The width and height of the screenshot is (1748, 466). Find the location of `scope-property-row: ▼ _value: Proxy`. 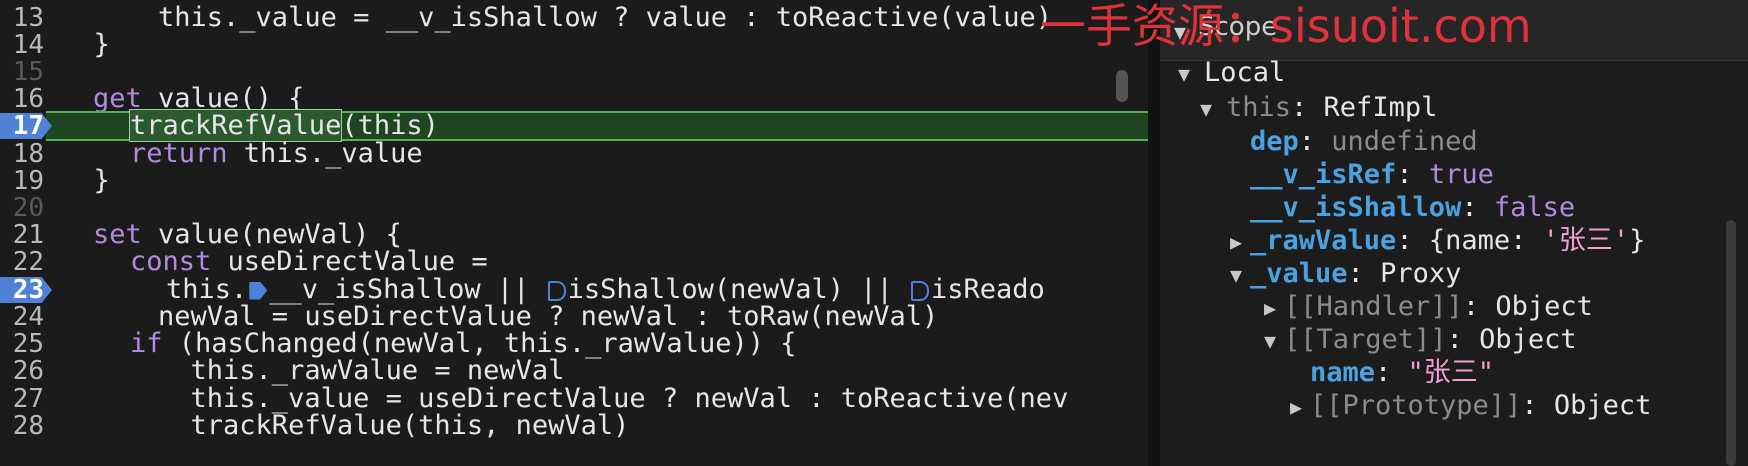

scope-property-row: ▼ _value: Proxy is located at coordinates (1345, 274).